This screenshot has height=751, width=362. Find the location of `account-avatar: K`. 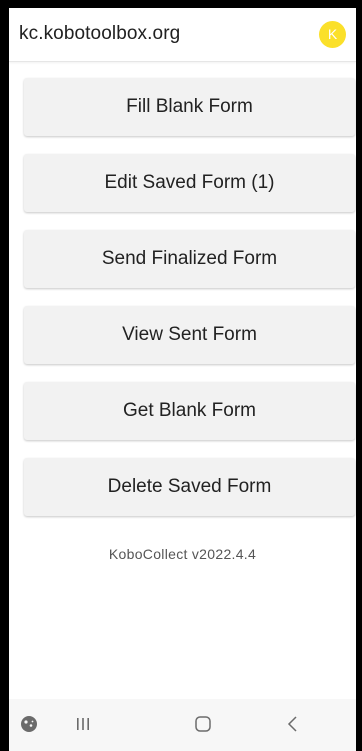

account-avatar: K is located at coordinates (332, 34).